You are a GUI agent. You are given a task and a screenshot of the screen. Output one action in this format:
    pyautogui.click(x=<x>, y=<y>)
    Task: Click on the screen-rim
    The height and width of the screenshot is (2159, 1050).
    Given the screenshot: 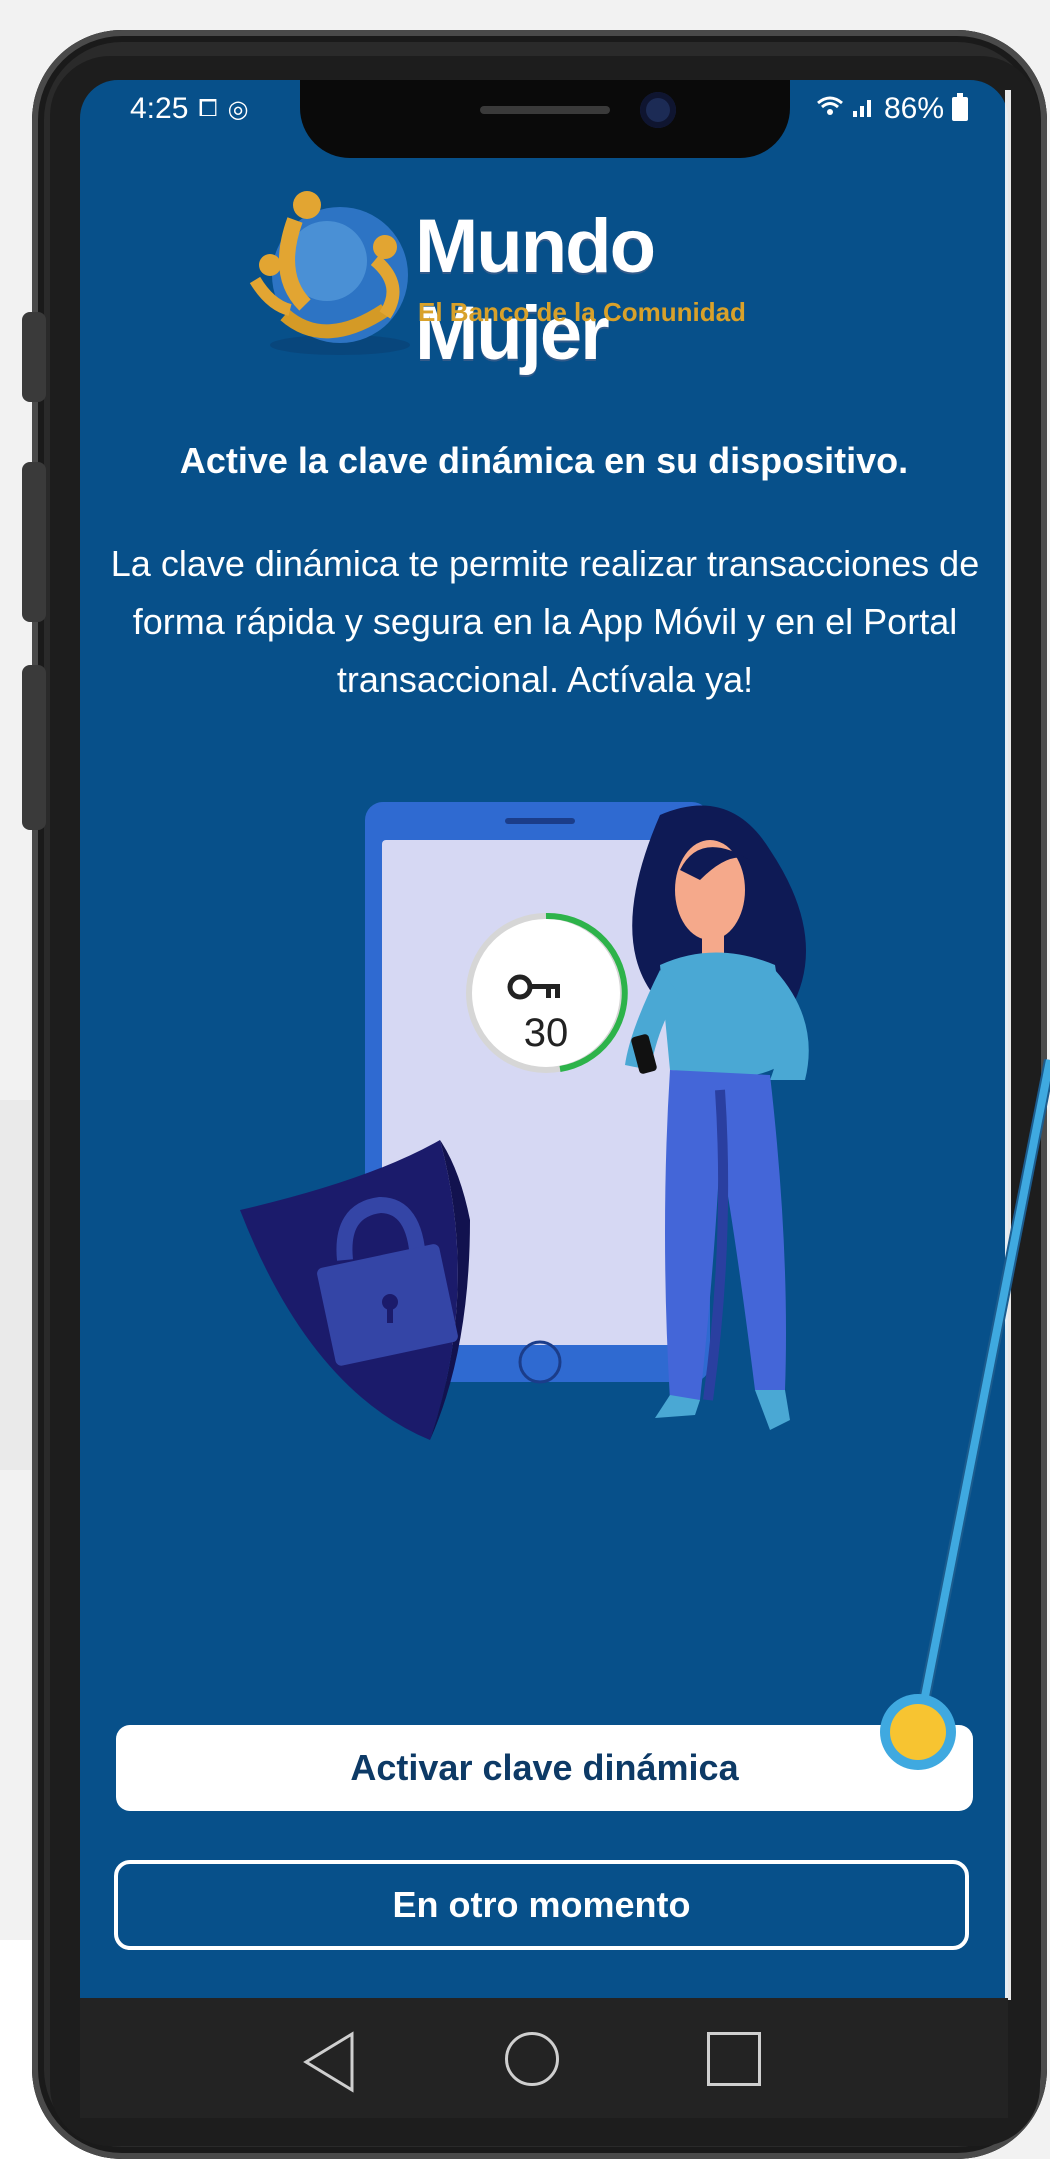 What is the action you would take?
    pyautogui.click(x=1008, y=1045)
    